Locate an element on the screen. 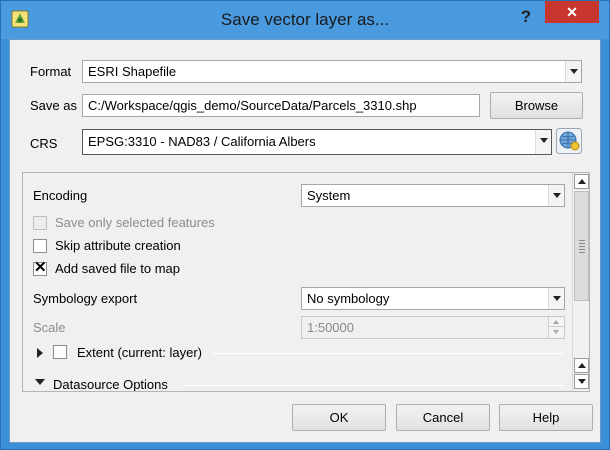 This screenshot has height=450, width=610. add-to-map-checkbox is located at coordinates (40, 268).